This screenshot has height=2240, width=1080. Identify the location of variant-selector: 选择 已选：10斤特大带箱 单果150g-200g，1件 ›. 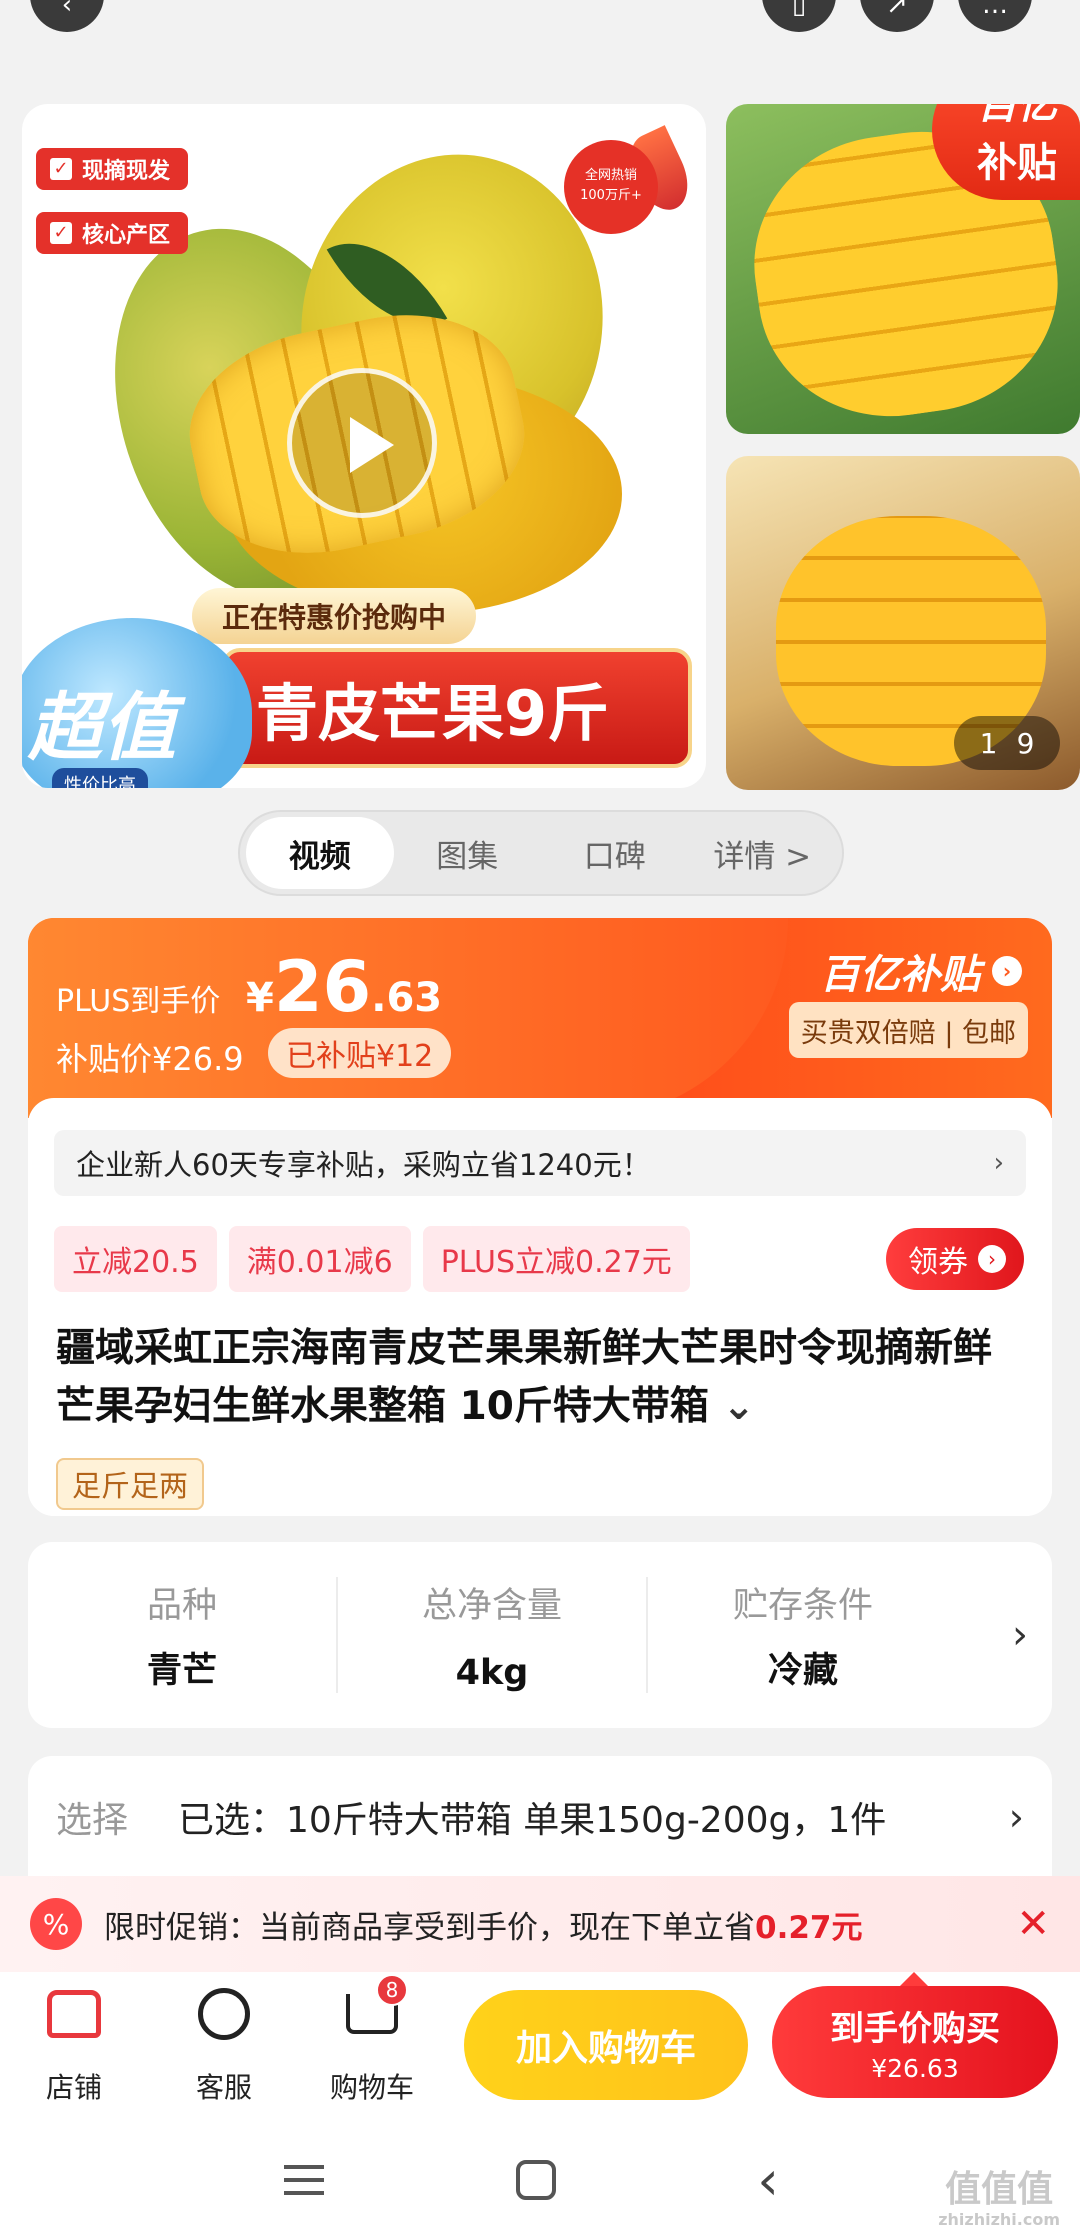
(540, 1817).